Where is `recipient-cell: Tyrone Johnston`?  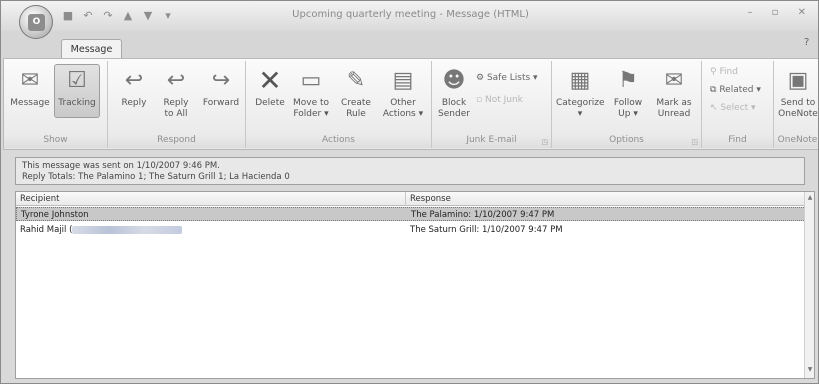 recipient-cell: Tyrone Johnston is located at coordinates (55, 215).